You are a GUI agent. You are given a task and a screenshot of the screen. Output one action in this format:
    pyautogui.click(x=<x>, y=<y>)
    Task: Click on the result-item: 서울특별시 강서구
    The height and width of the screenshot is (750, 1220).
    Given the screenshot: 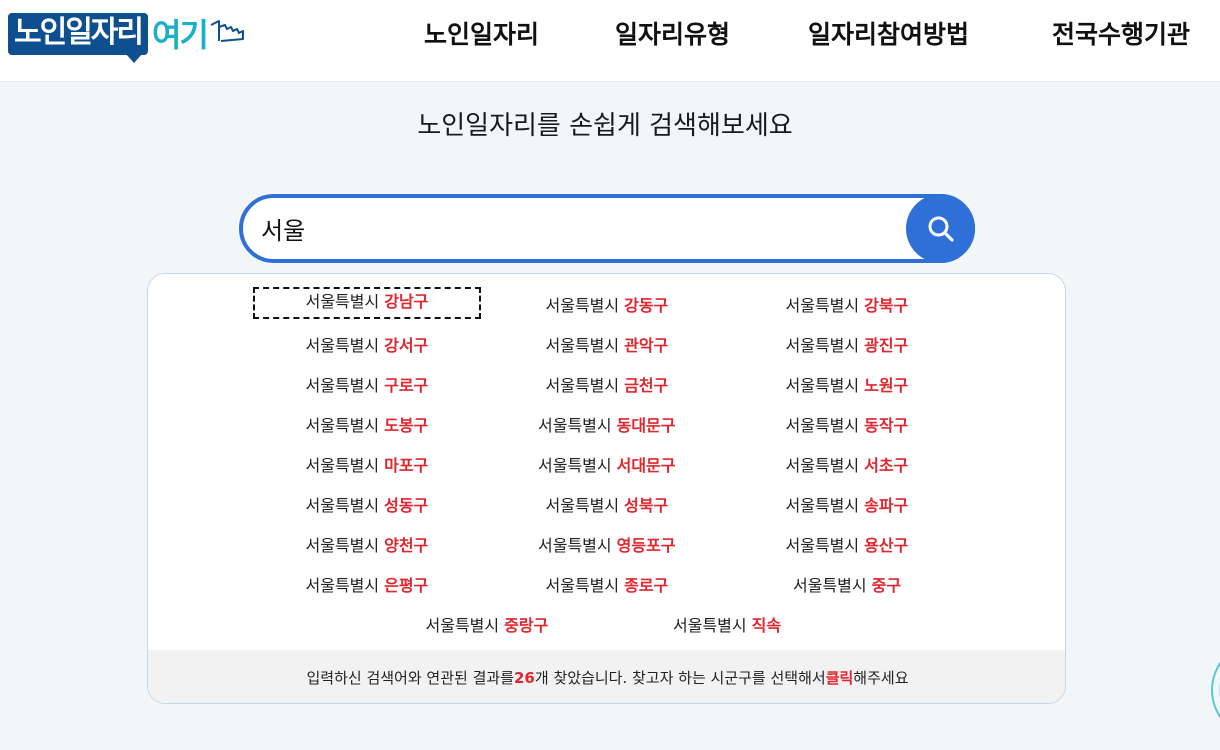 What is the action you would take?
    pyautogui.click(x=367, y=344)
    